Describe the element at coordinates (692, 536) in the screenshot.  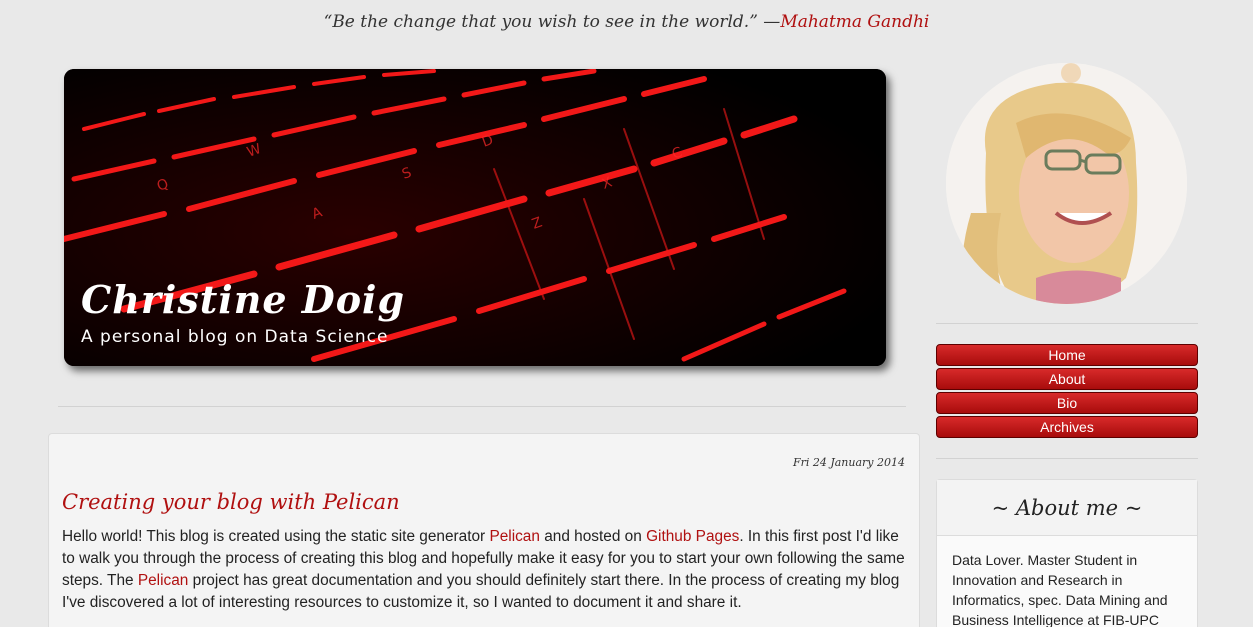
I see `github-pages-link: Github Pages` at that location.